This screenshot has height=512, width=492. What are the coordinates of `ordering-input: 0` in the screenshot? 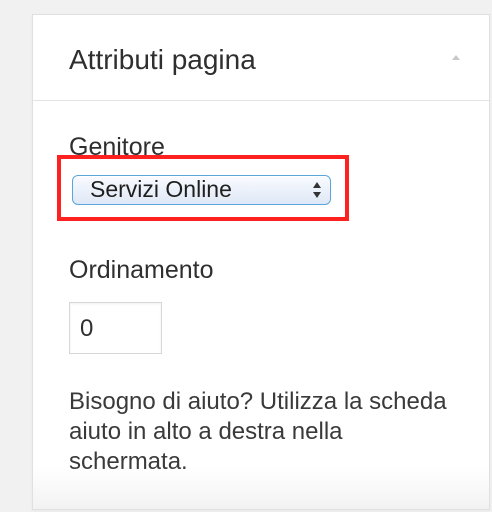 It's located at (115, 328).